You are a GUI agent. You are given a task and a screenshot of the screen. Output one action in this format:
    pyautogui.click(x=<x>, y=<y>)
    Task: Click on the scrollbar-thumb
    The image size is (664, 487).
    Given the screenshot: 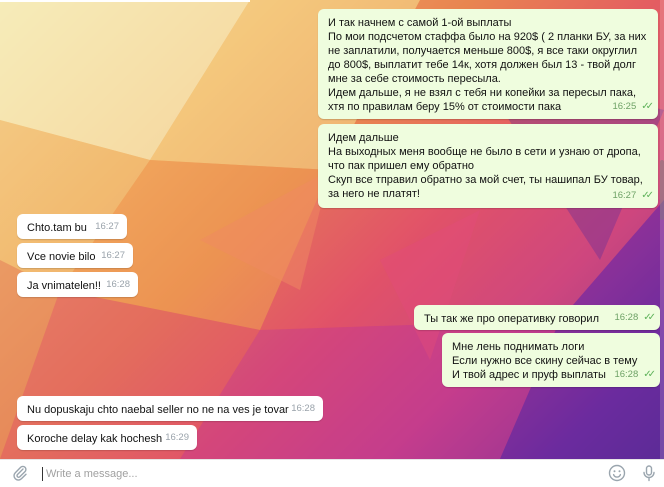 What is the action you would take?
    pyautogui.click(x=662, y=190)
    